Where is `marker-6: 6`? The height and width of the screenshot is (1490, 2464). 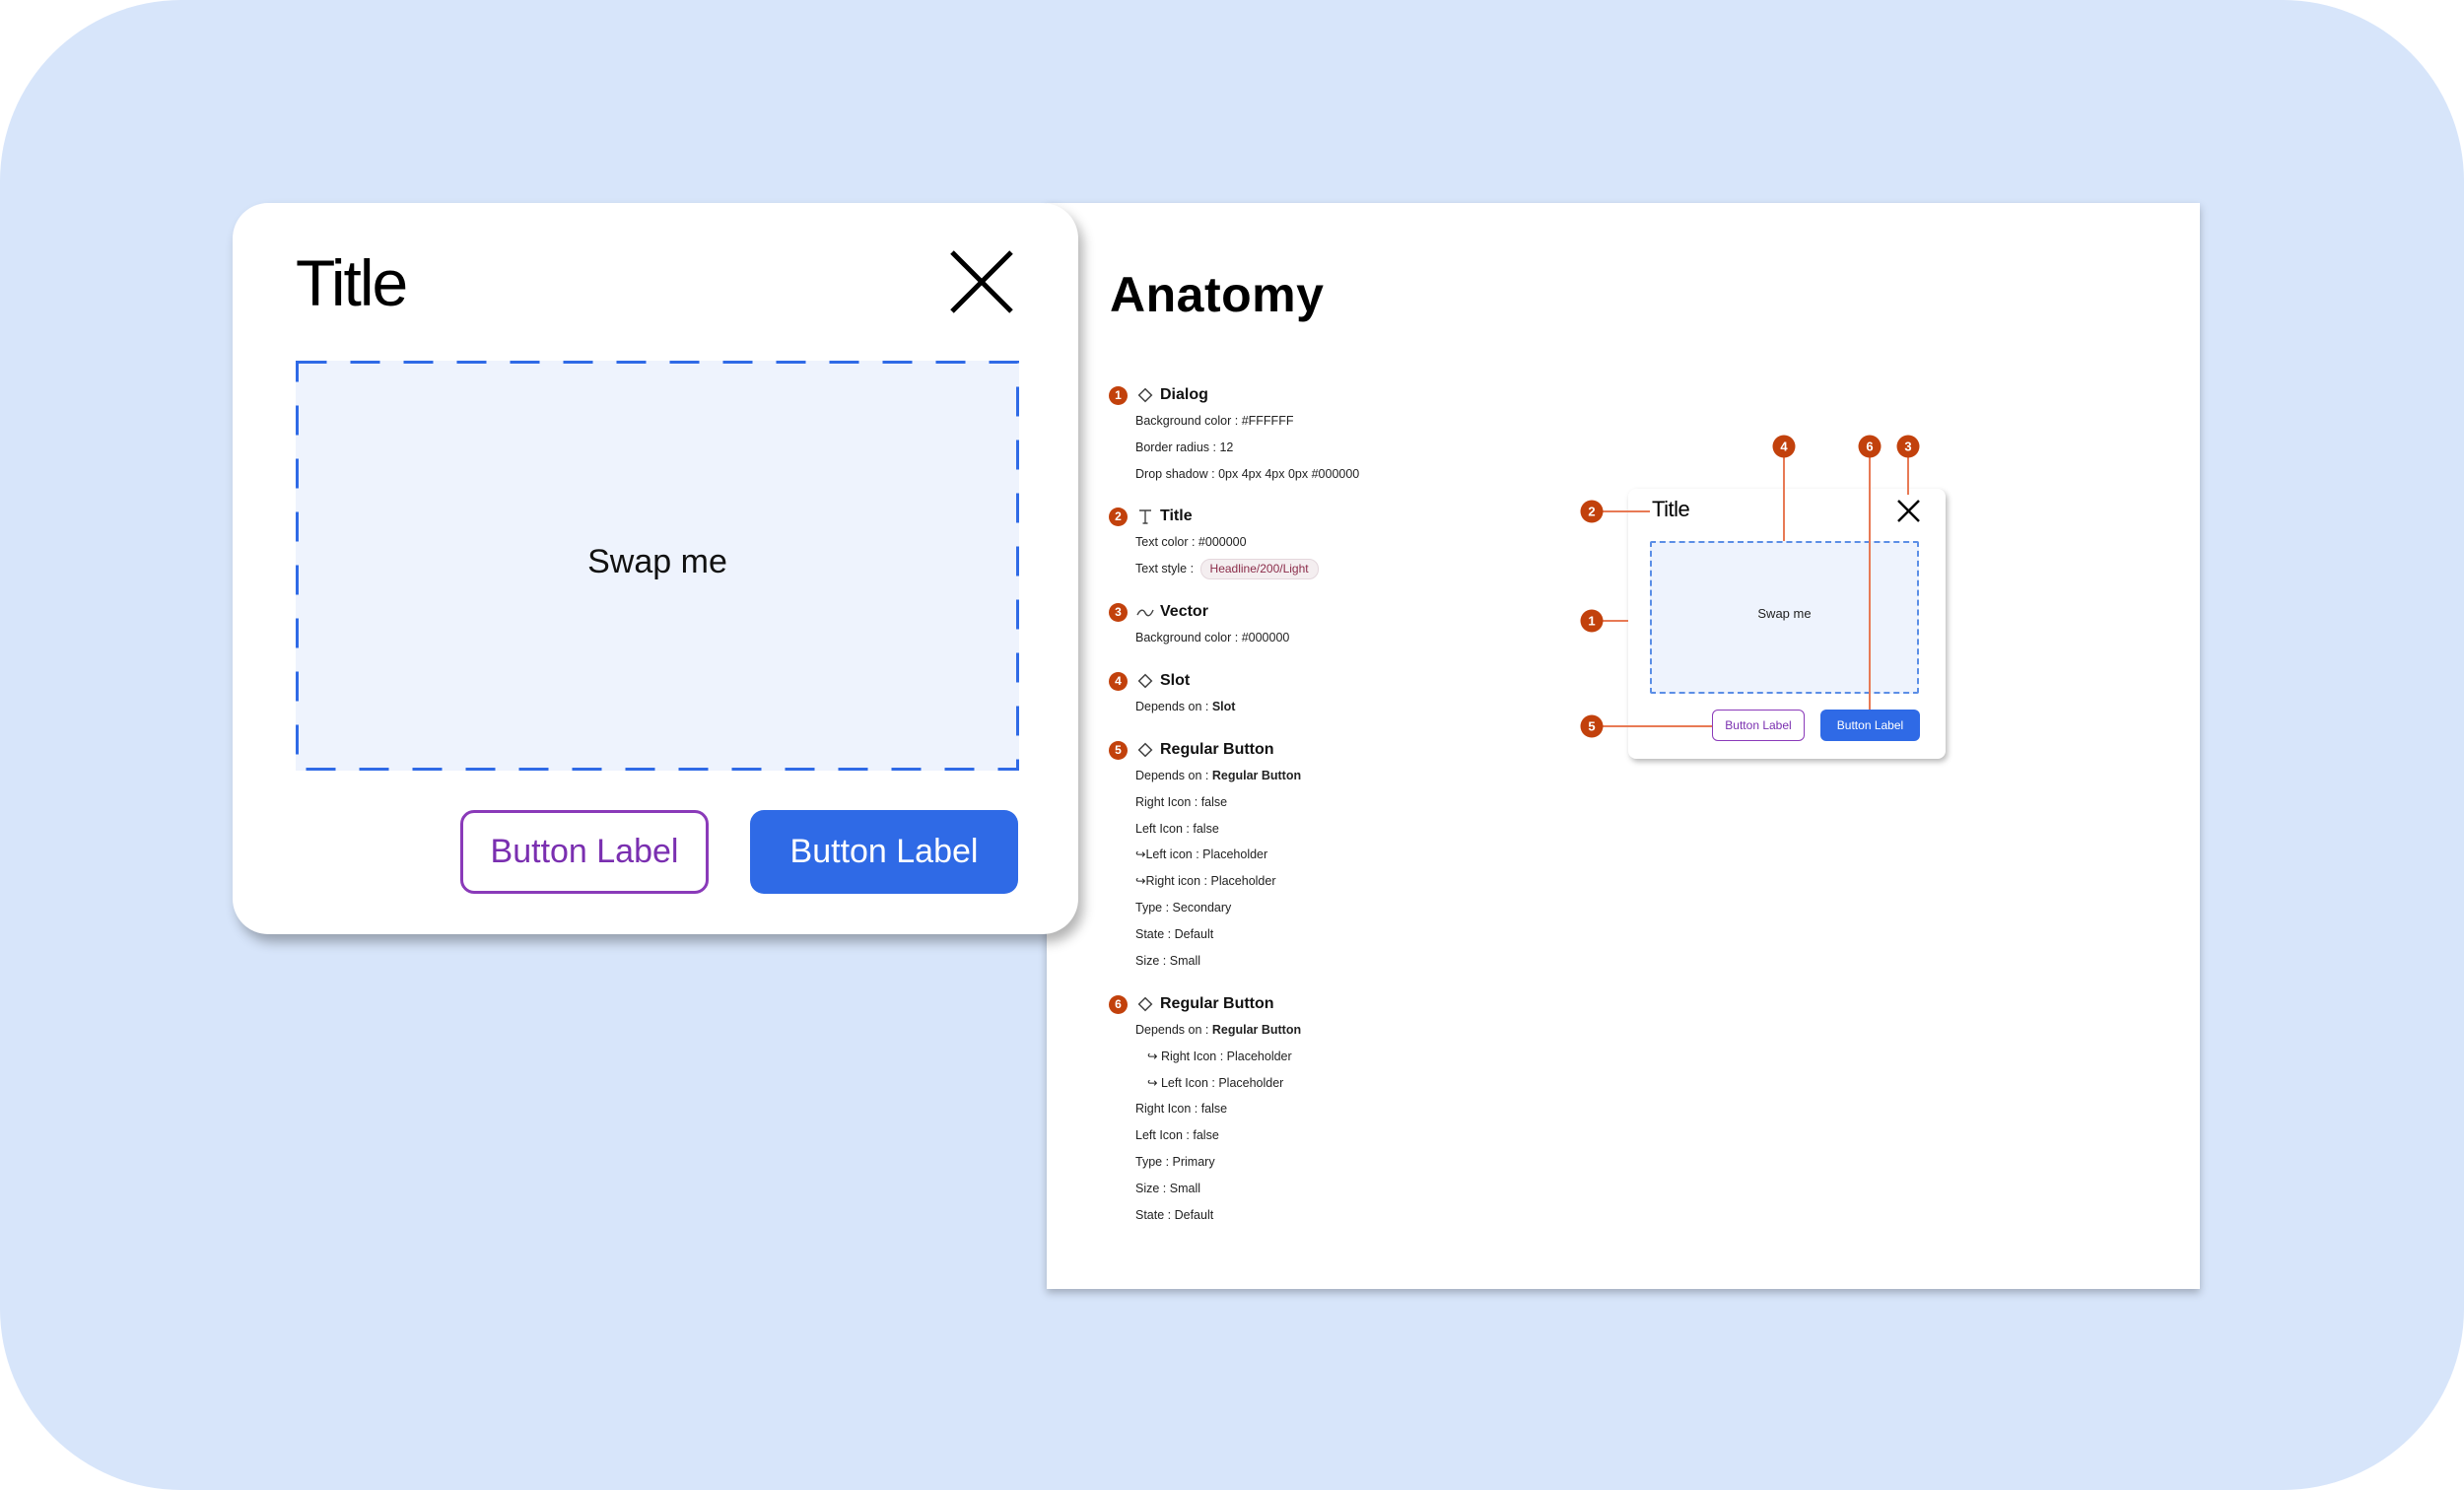
marker-6: 6 is located at coordinates (1870, 446).